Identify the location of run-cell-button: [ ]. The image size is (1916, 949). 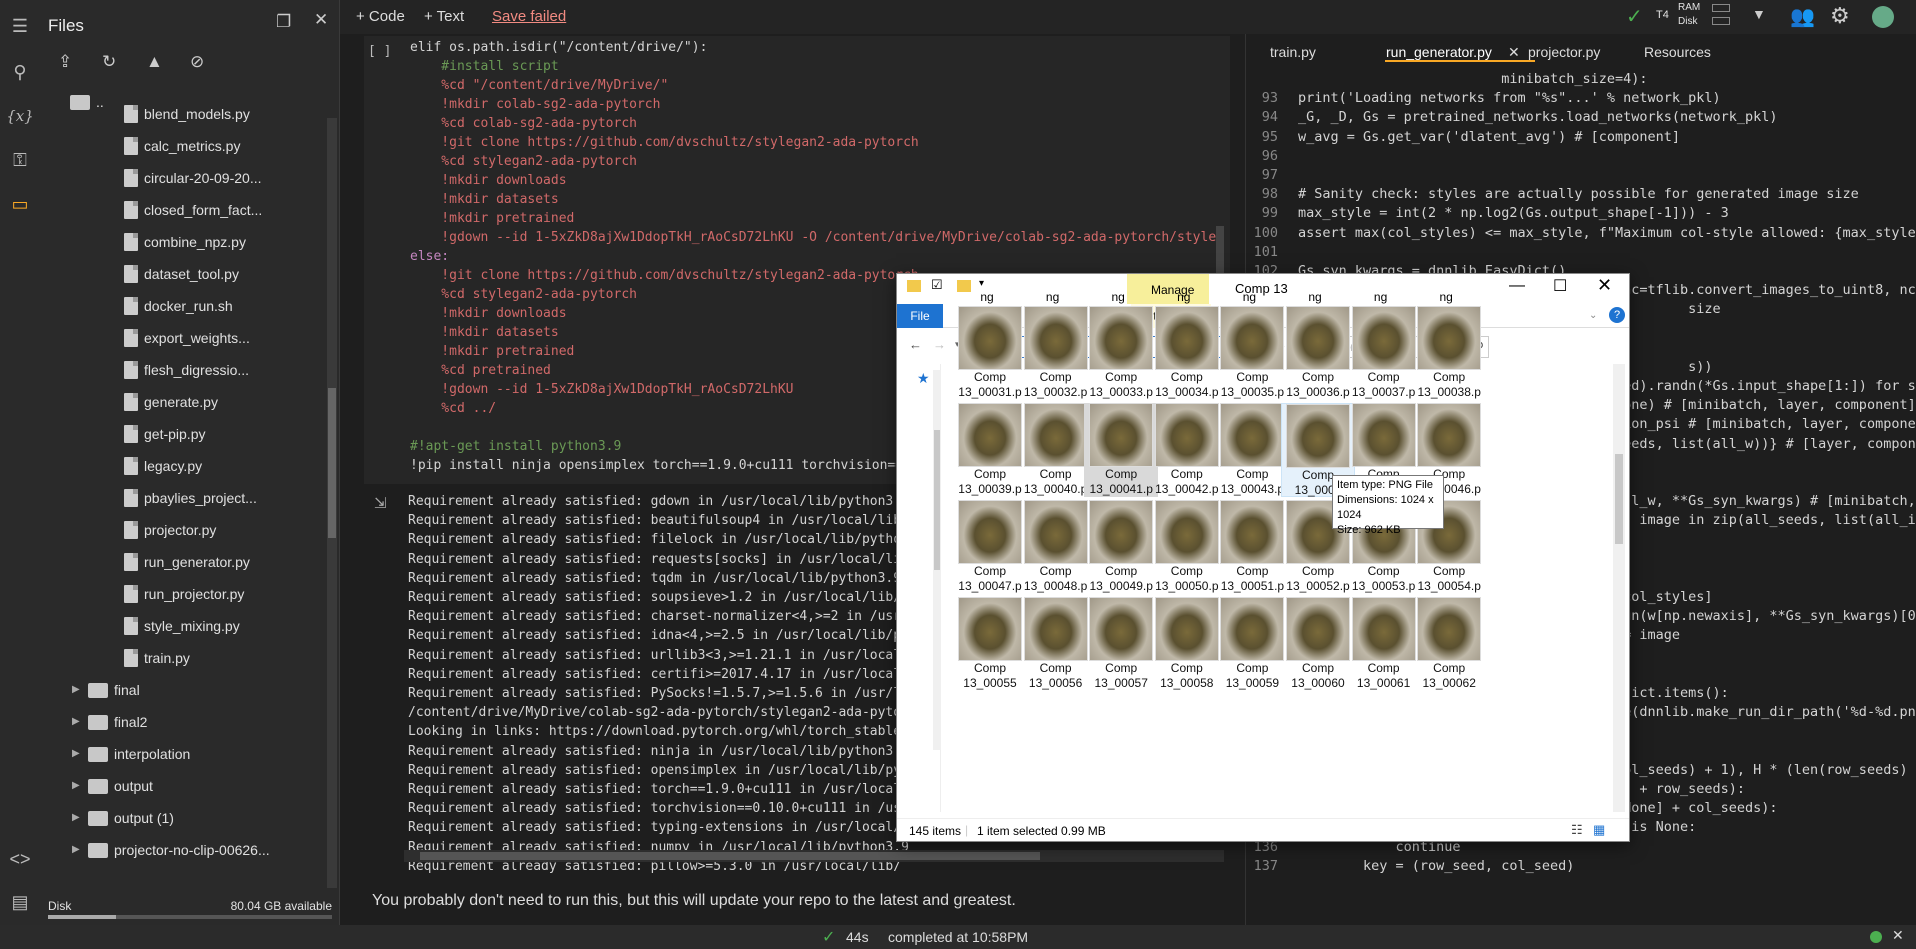
(379, 51).